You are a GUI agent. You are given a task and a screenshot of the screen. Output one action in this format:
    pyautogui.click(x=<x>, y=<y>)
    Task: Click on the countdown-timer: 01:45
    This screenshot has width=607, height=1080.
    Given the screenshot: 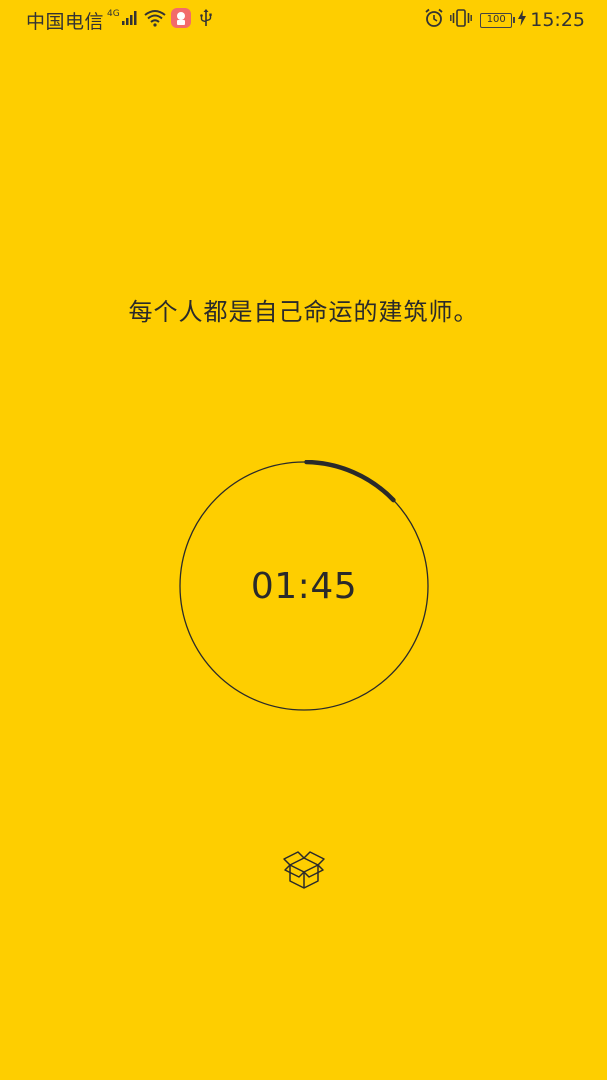 What is the action you would take?
    pyautogui.click(x=304, y=586)
    